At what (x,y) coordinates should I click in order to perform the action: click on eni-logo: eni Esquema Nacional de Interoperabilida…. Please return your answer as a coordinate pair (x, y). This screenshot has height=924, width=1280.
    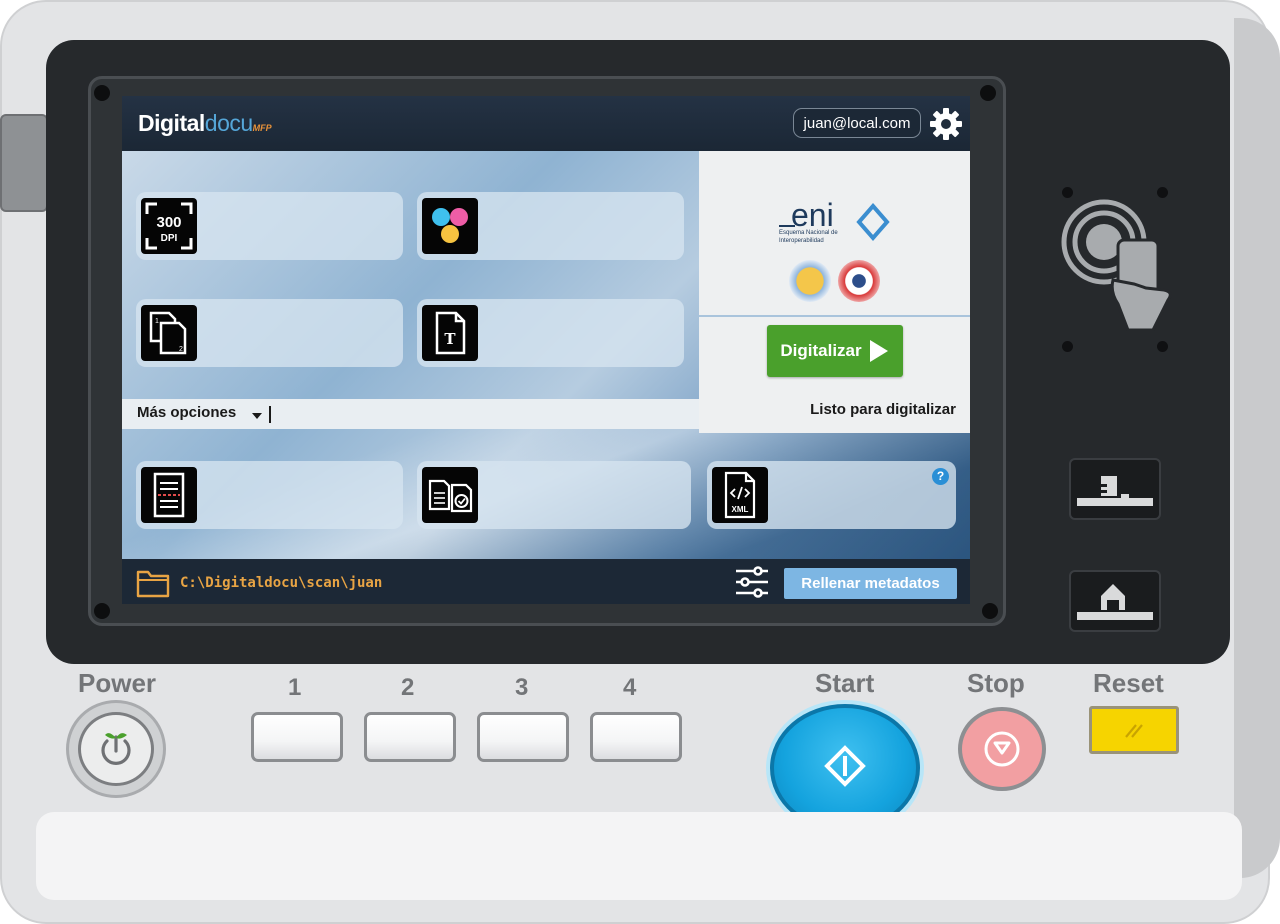
    Looking at the image, I should click on (834, 220).